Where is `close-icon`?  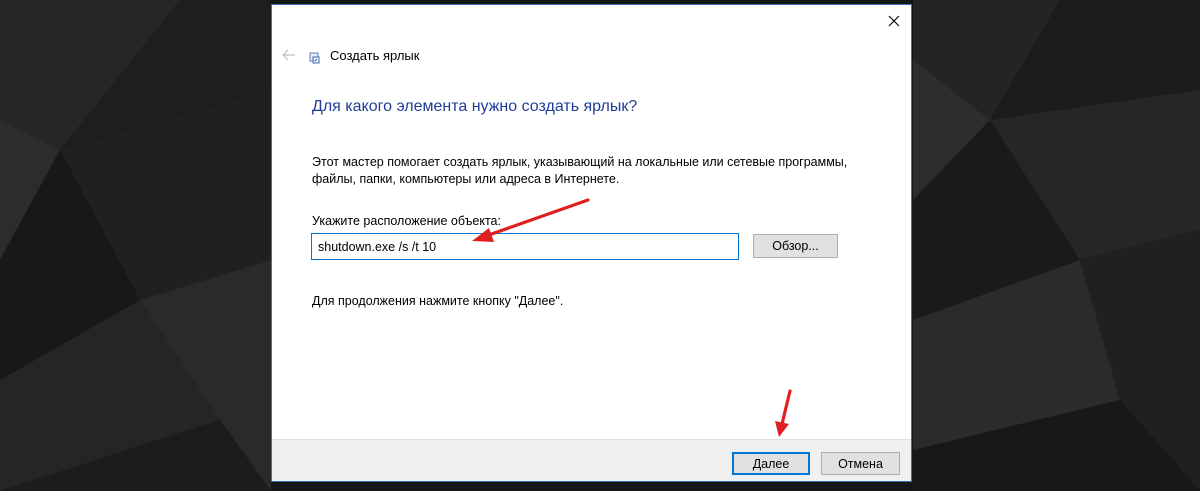 close-icon is located at coordinates (894, 21).